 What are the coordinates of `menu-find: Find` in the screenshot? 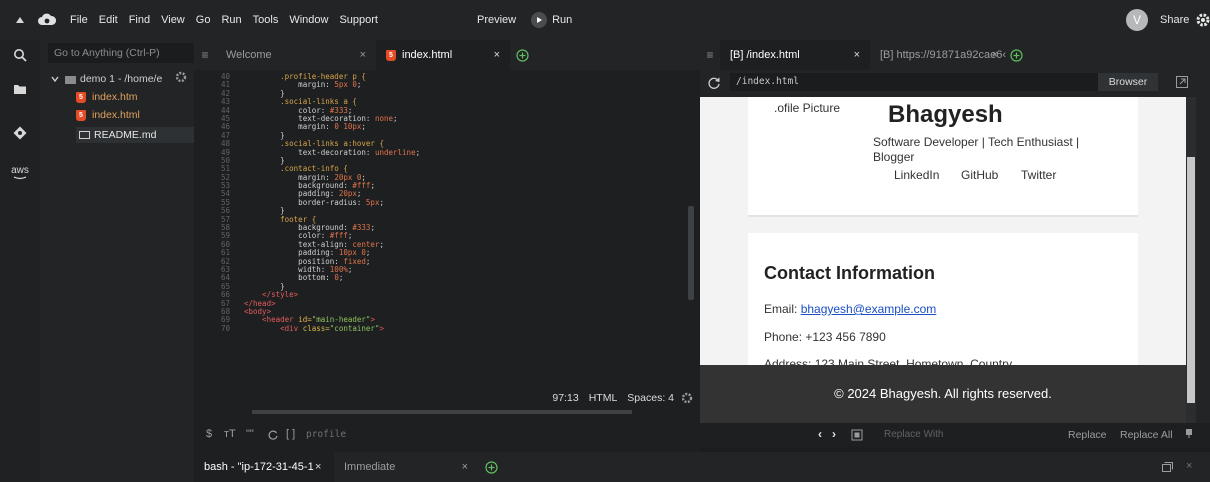 It's located at (139, 20).